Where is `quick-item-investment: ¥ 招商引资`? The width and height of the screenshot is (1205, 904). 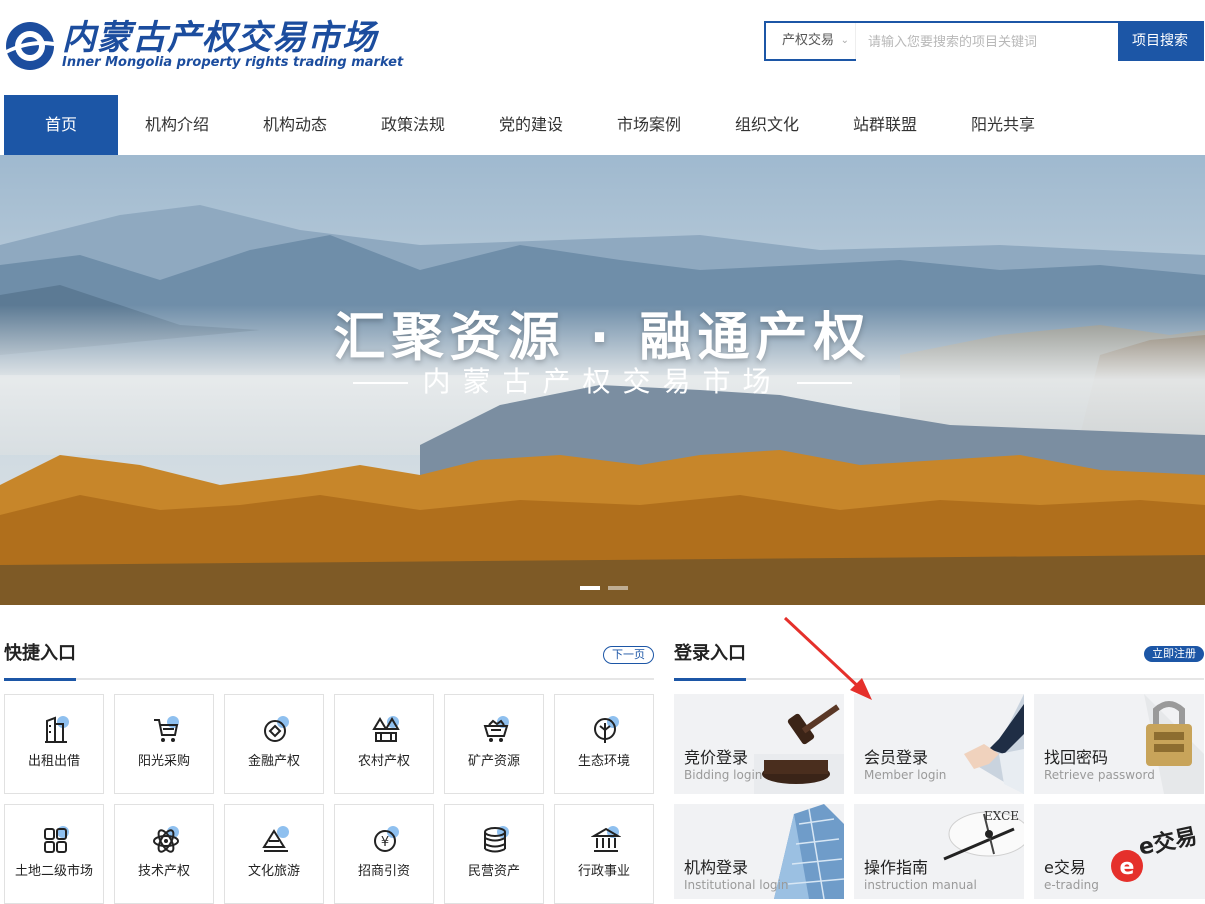
quick-item-investment: ¥ 招商引资 is located at coordinates (384, 854).